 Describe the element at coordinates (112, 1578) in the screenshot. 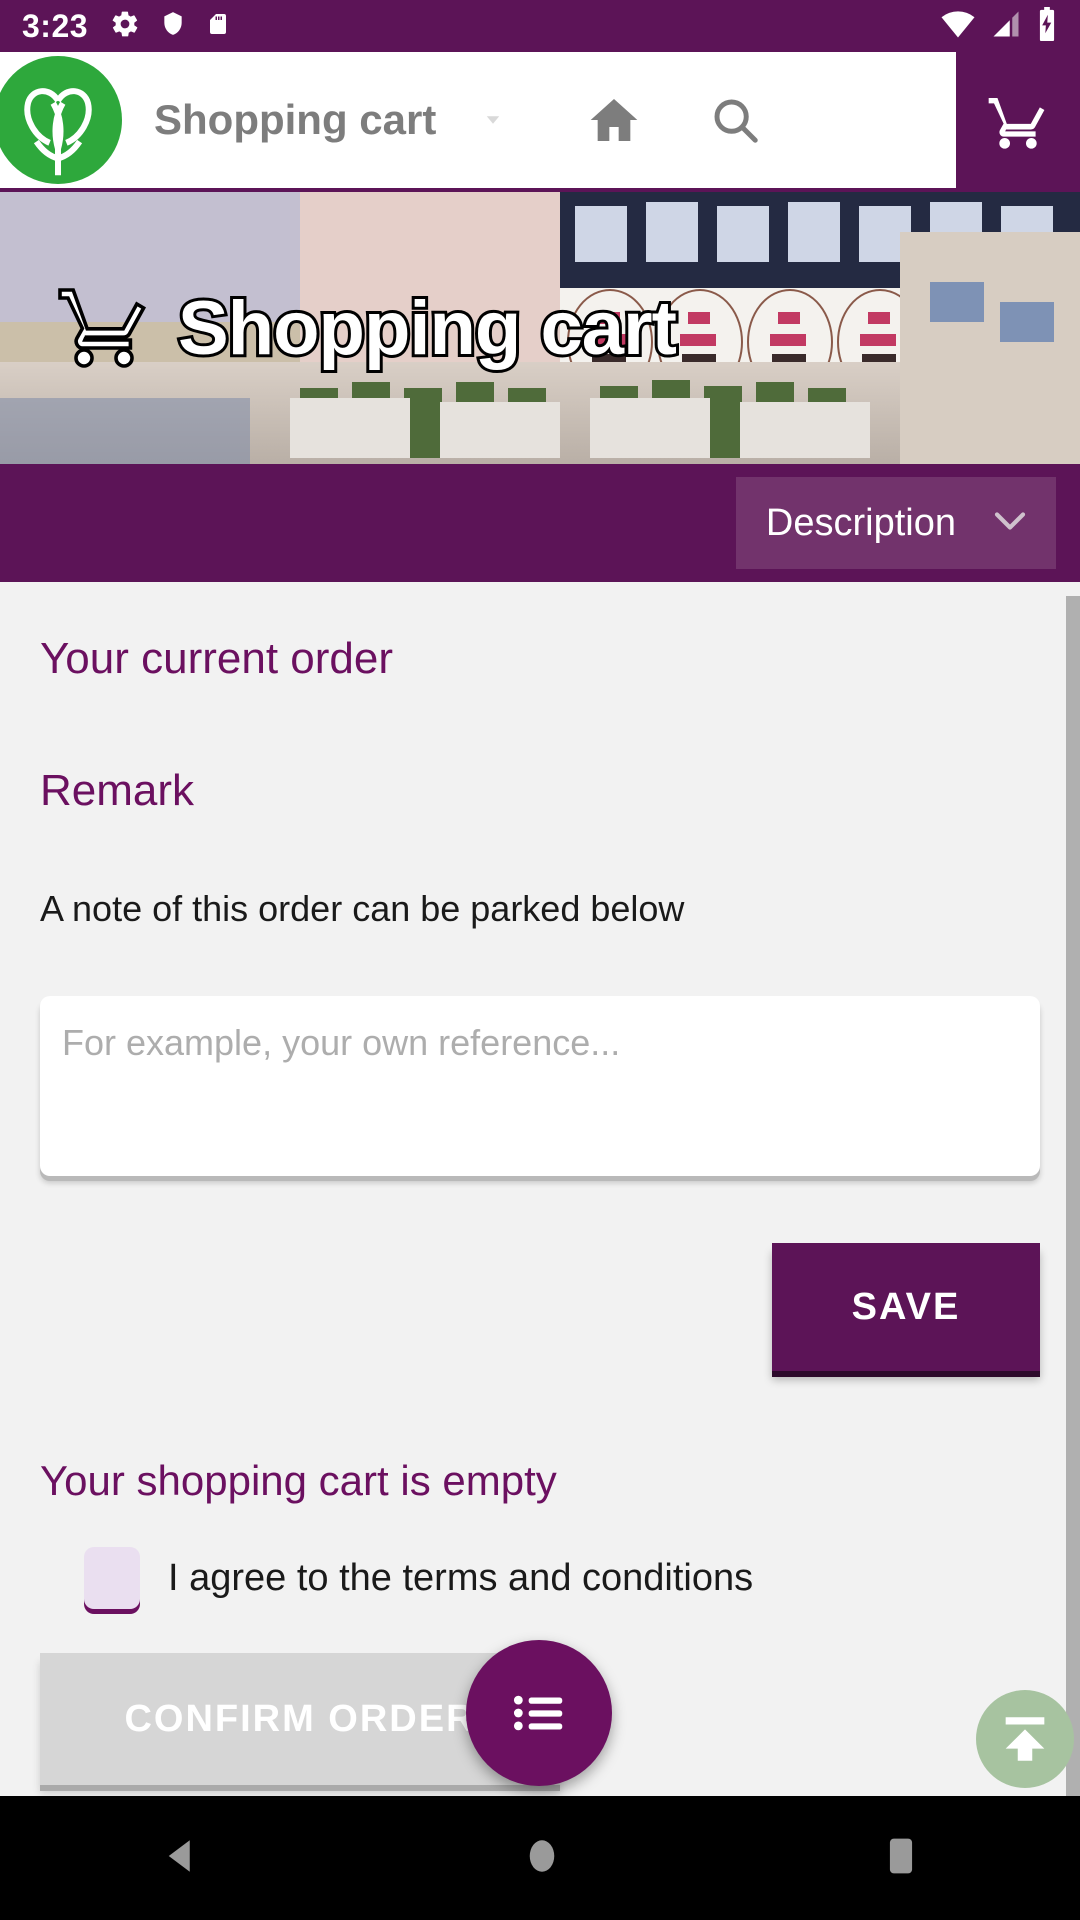

I see `terms-checkbox` at that location.